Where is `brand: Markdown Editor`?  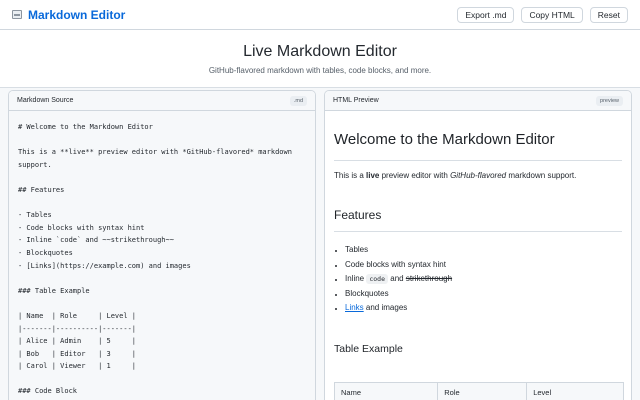 brand: Markdown Editor is located at coordinates (68, 15).